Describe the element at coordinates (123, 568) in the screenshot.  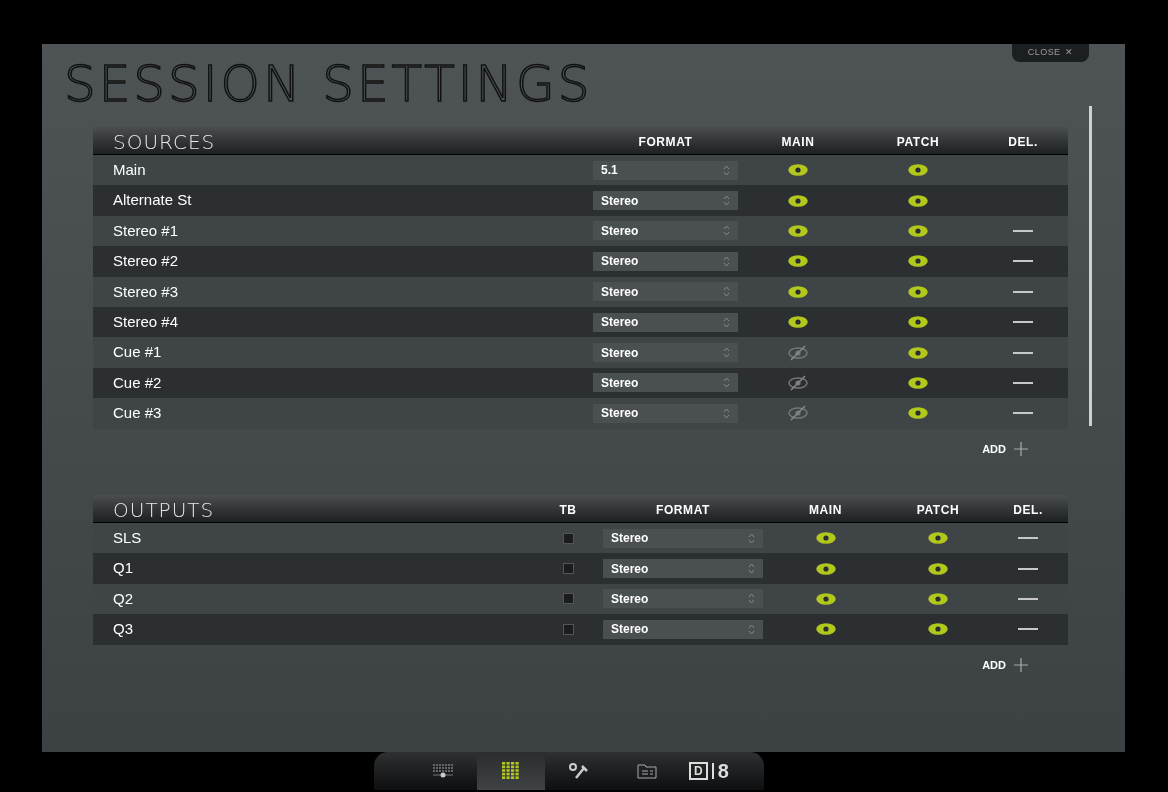
I see `output-name: Q1` at that location.